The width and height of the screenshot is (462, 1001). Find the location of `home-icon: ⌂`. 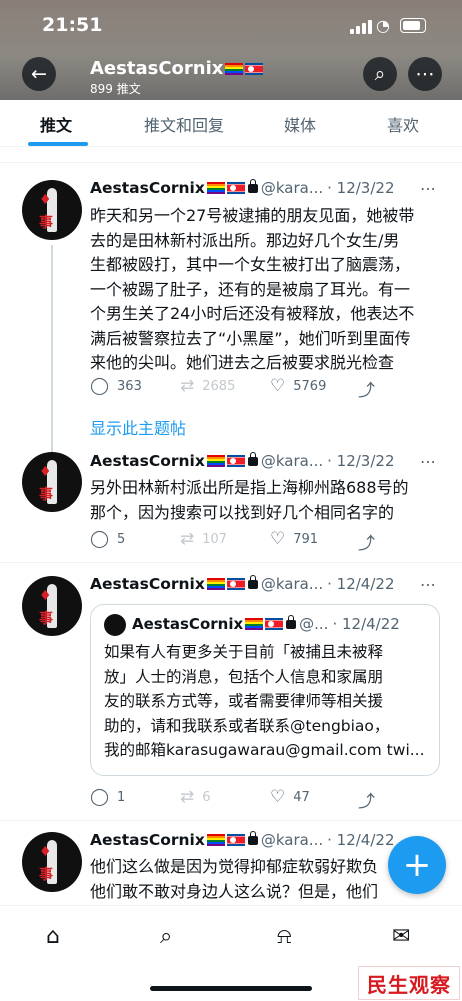

home-icon: ⌂ is located at coordinates (53, 936).